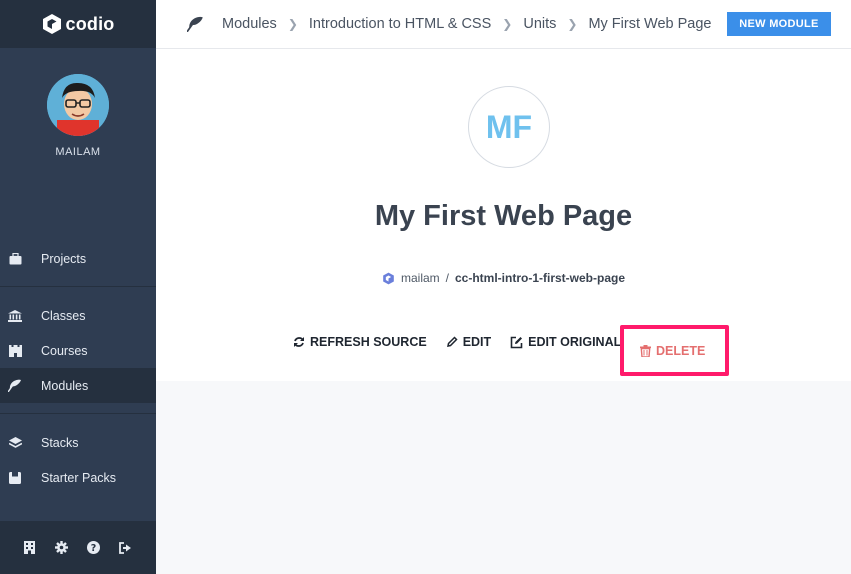  What do you see at coordinates (125, 548) in the screenshot?
I see `logout-icon` at bounding box center [125, 548].